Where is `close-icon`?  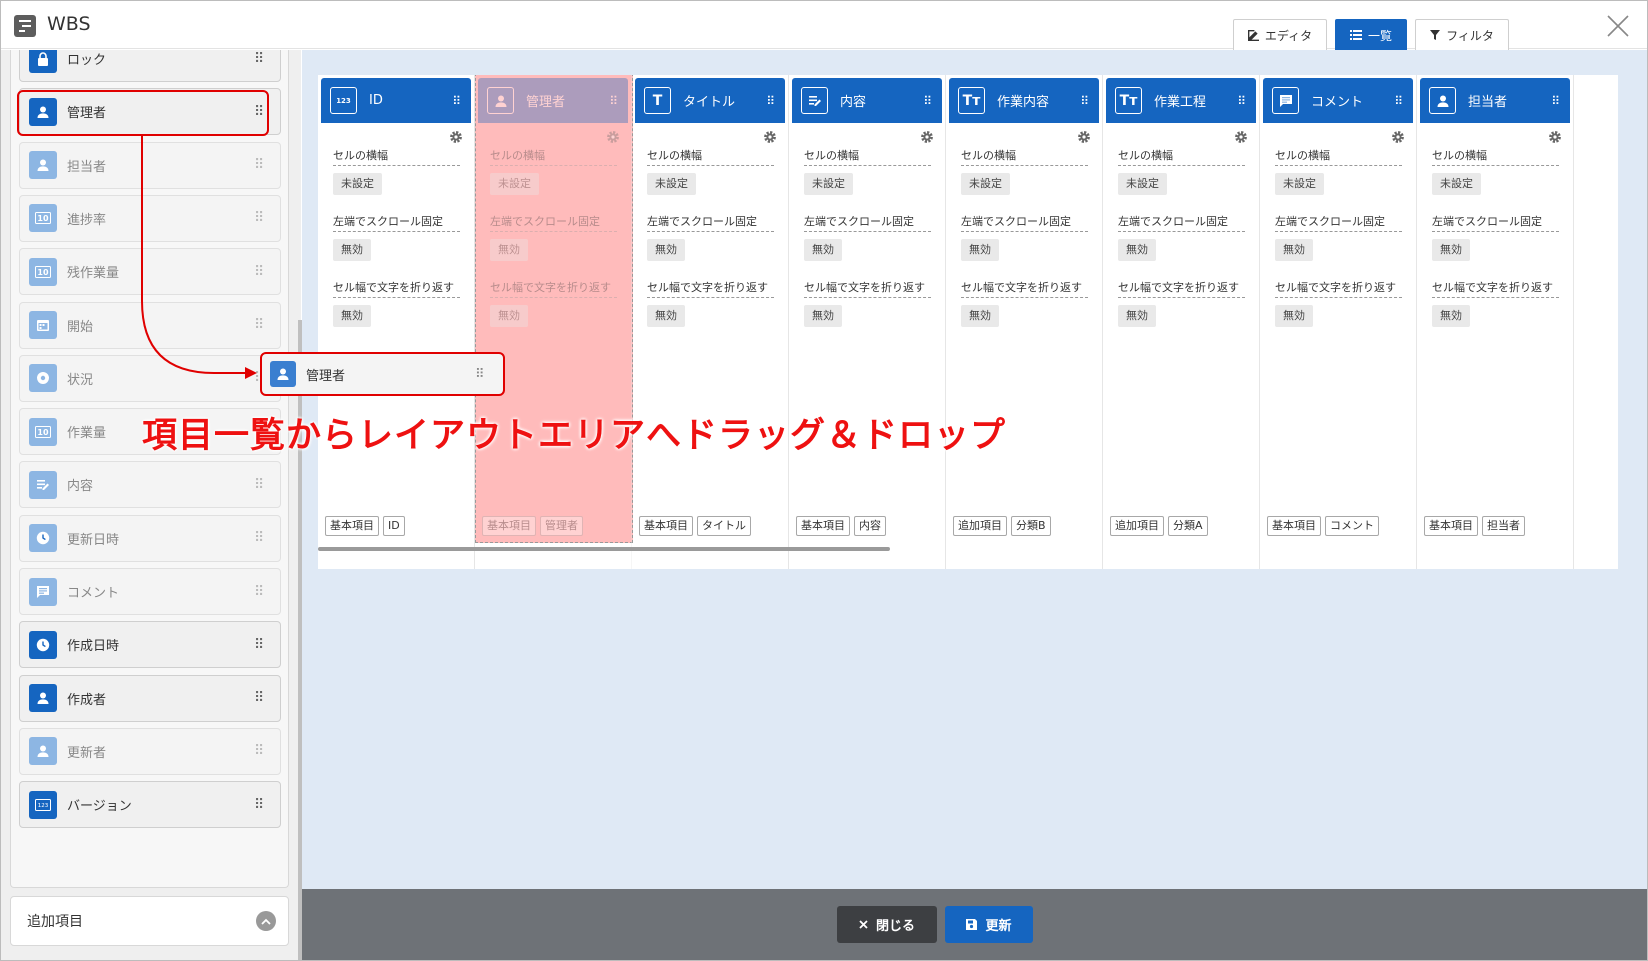
close-icon is located at coordinates (1618, 26).